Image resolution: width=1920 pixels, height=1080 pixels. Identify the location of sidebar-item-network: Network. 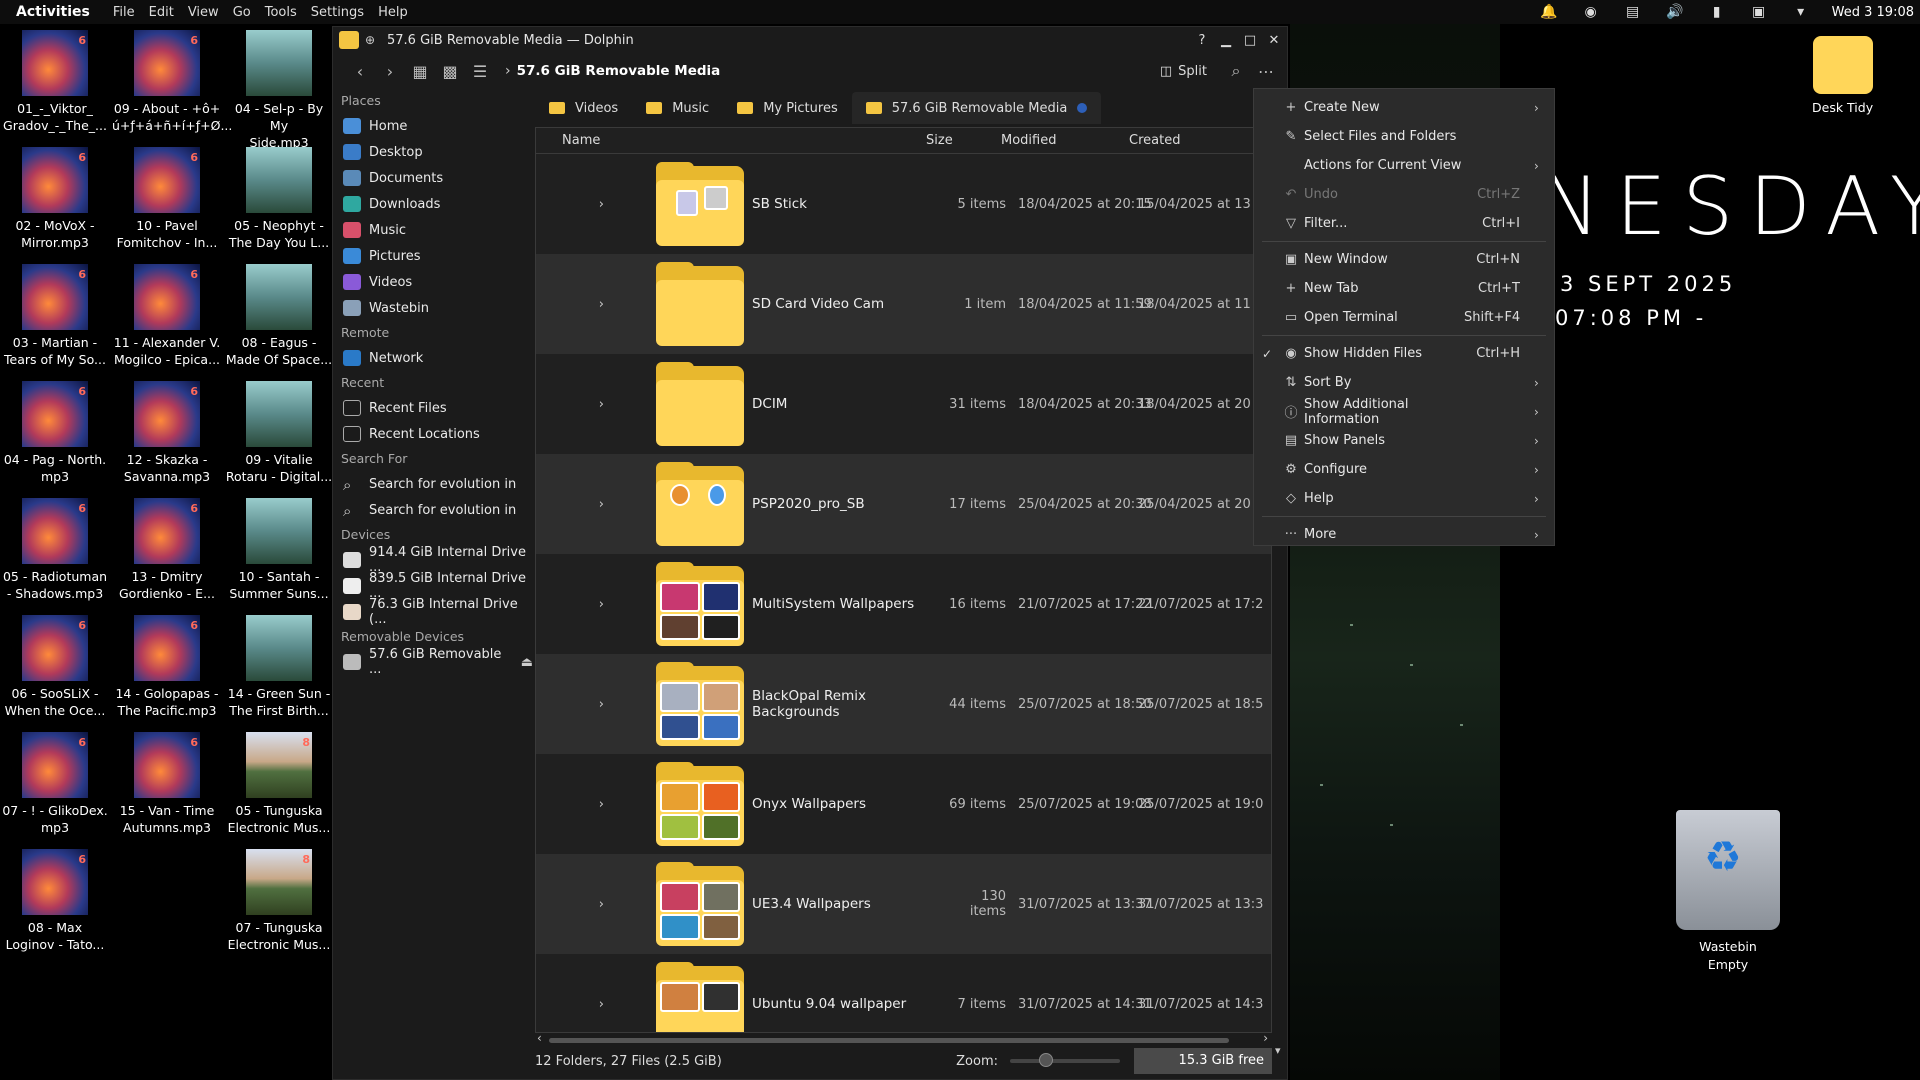
(437, 358).